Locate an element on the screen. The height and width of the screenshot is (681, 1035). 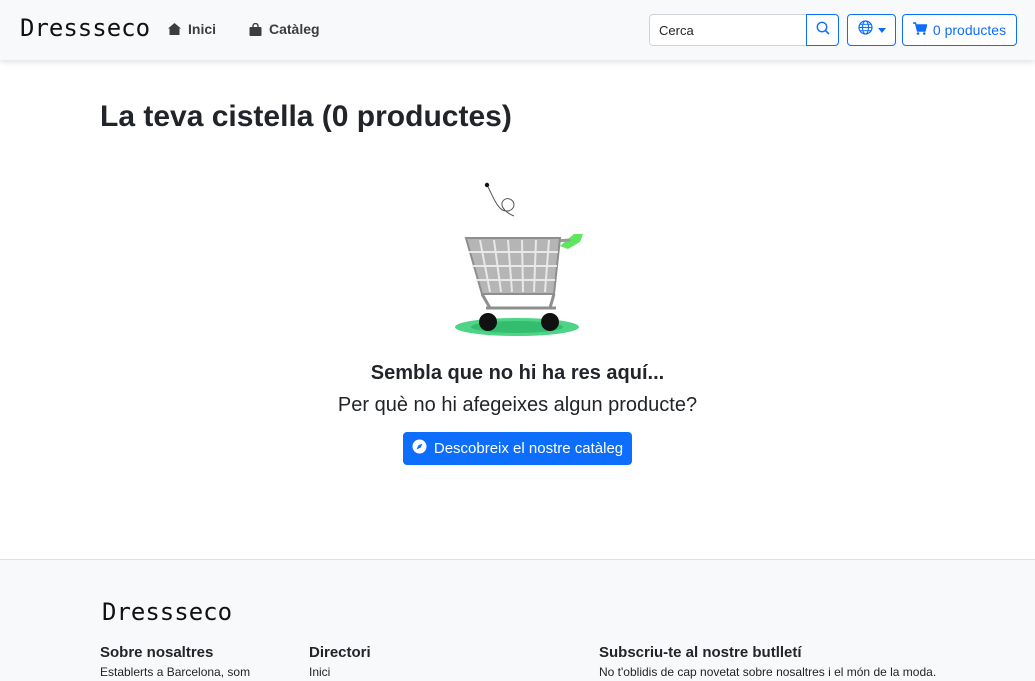
compass-icon is located at coordinates (419, 448).